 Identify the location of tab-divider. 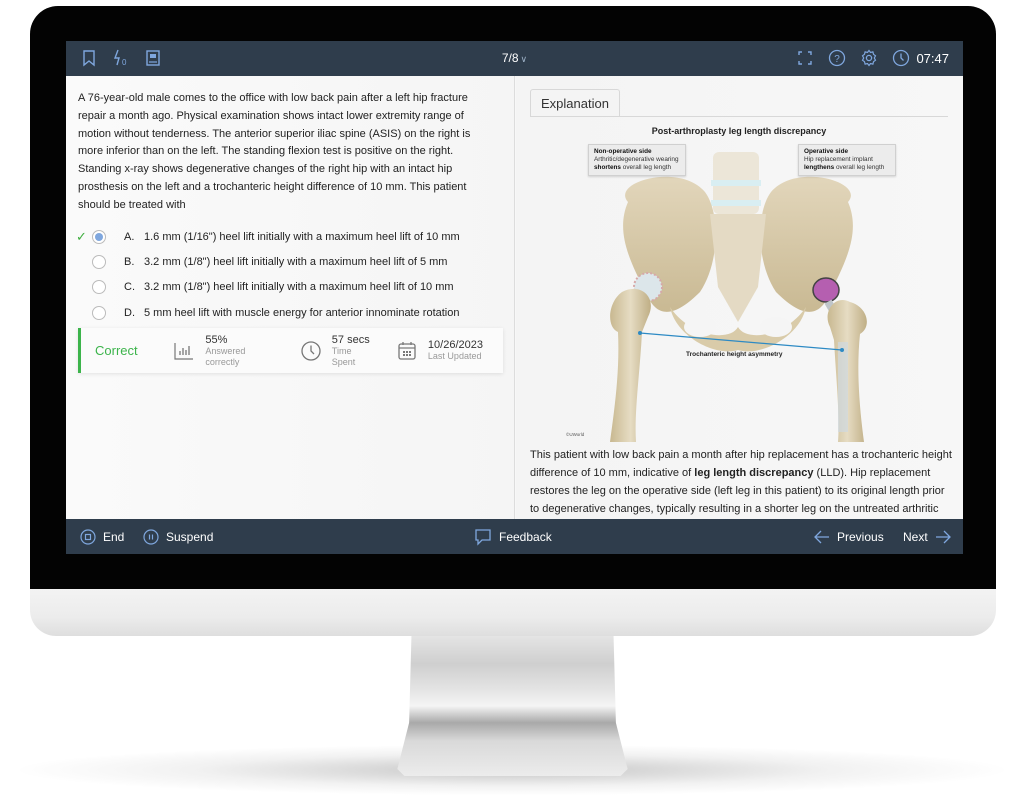
(739, 116).